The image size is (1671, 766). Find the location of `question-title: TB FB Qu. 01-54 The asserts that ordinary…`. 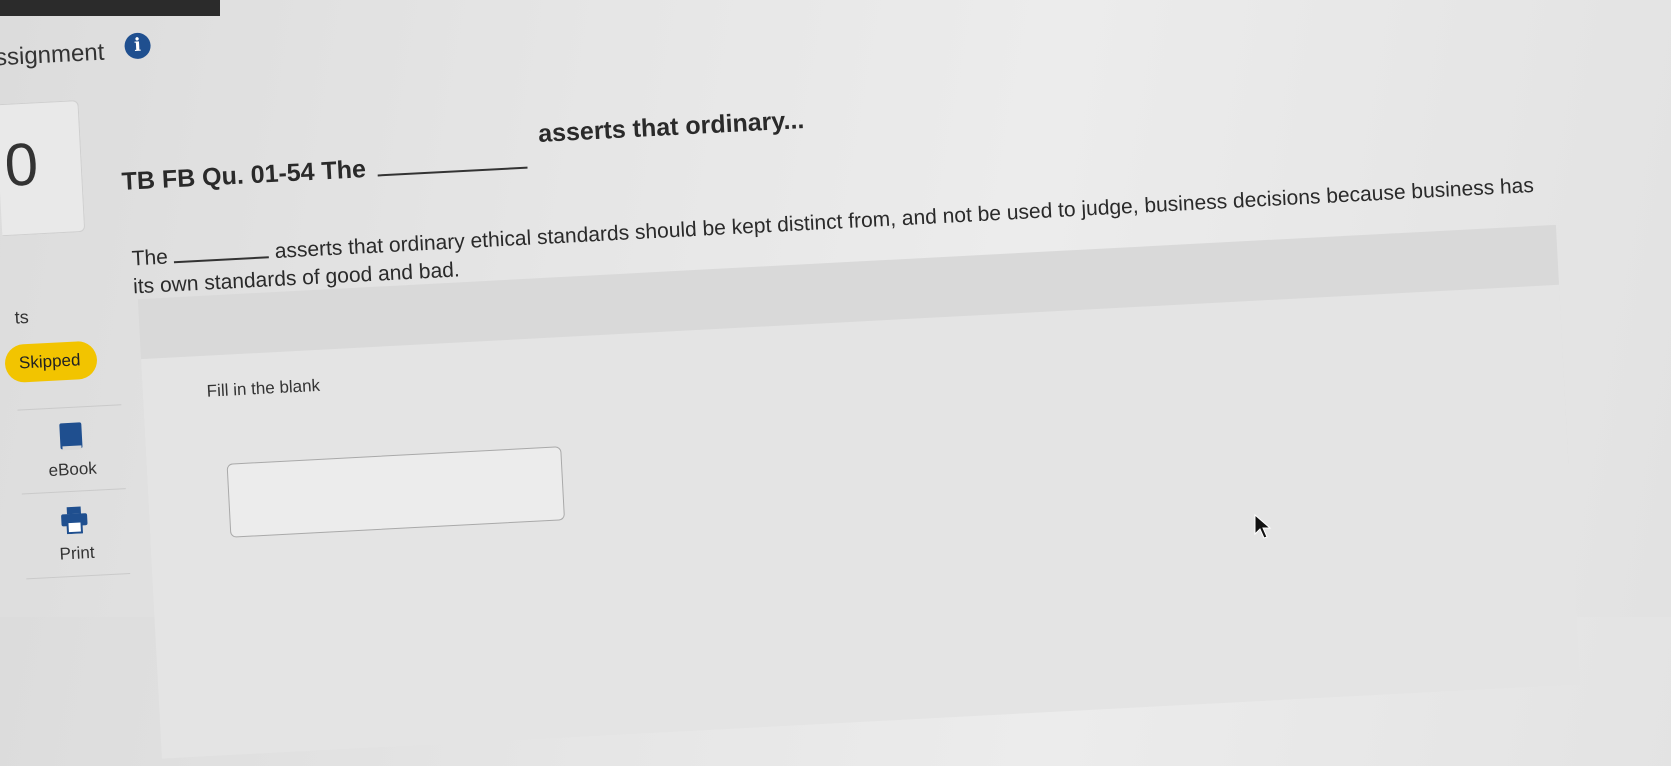

question-title: TB FB Qu. 01-54 The asserts that ordinary… is located at coordinates (463, 151).